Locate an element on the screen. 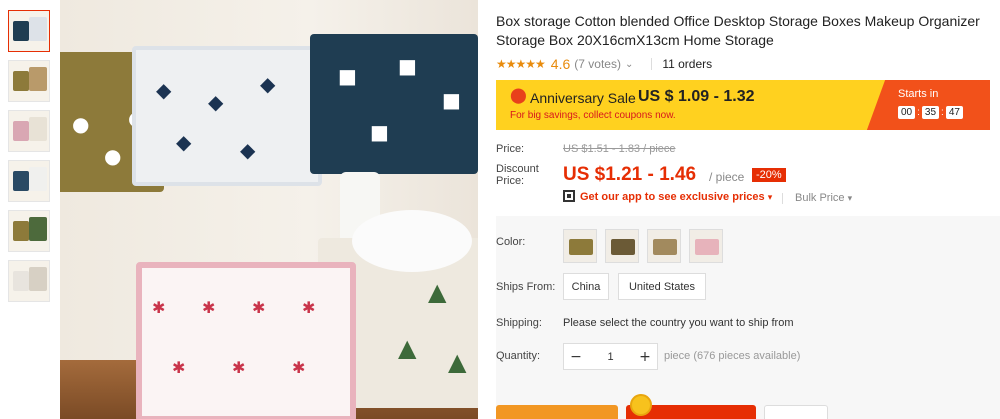 Image resolution: width=1000 pixels, height=419 pixels. rating-row: ★★★★★ 4.6 (7 votes) ⌄ 11 orders is located at coordinates (604, 64).